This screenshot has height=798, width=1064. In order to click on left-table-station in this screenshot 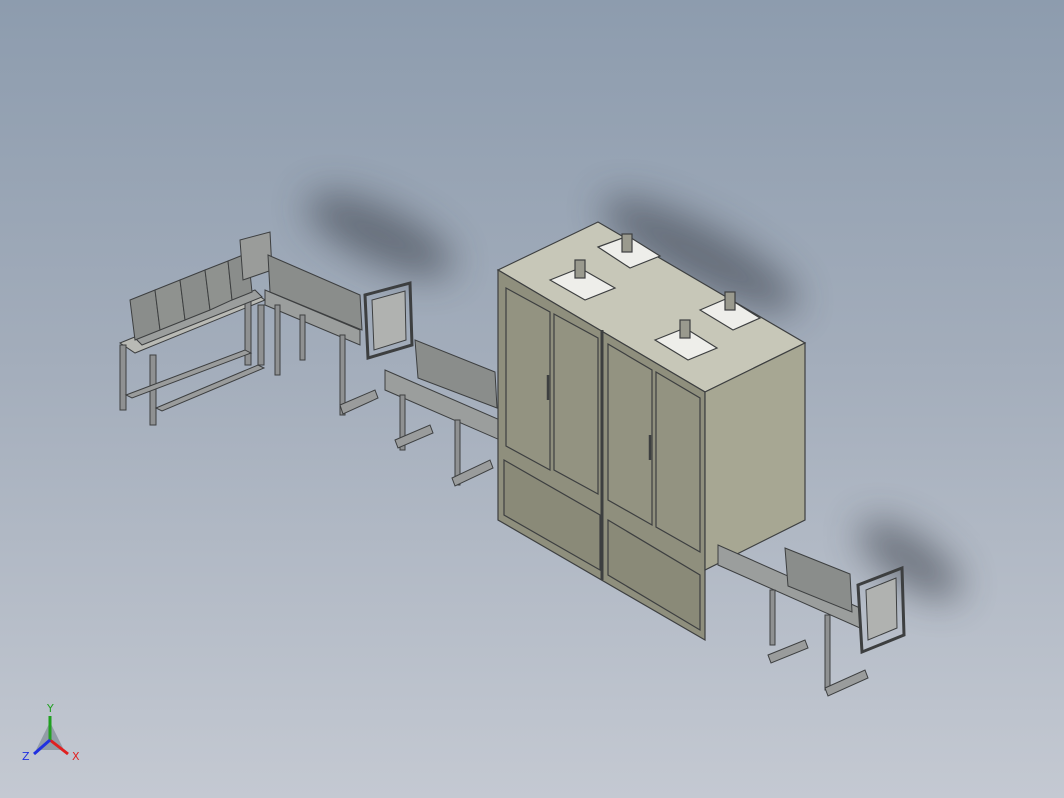, I will do `click(195, 328)`.